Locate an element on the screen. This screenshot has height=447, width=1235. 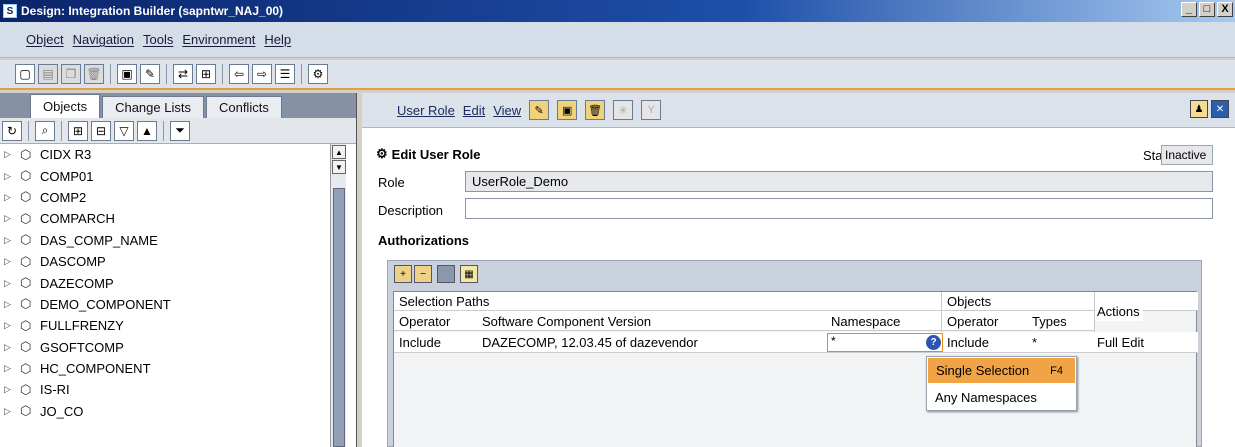
tree-item: ▷ ⬡ HC_COMPONENT is located at coordinates (165, 368).